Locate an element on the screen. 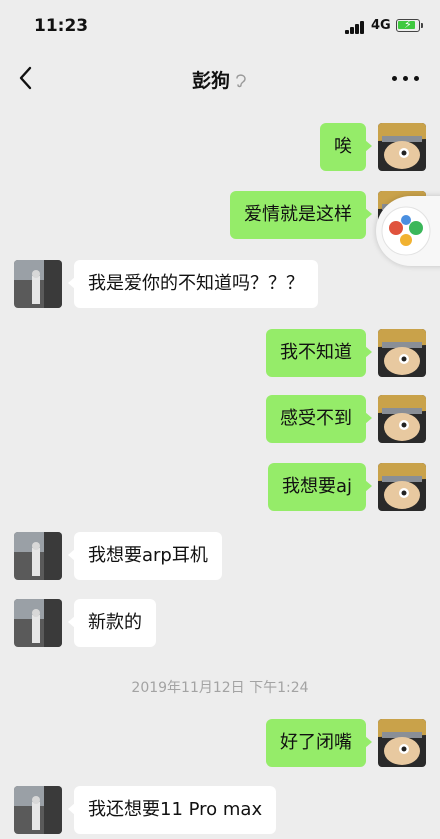 This screenshot has width=440, height=839. chat-title: 彭狗 is located at coordinates (220, 79).